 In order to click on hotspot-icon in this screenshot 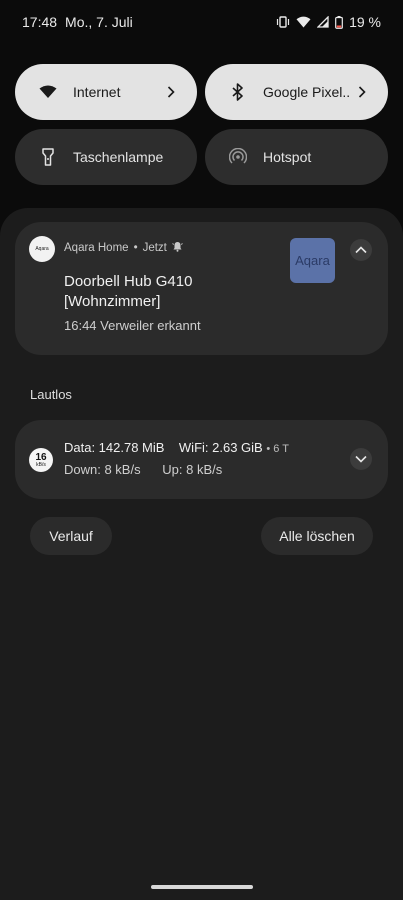, I will do `click(238, 157)`.